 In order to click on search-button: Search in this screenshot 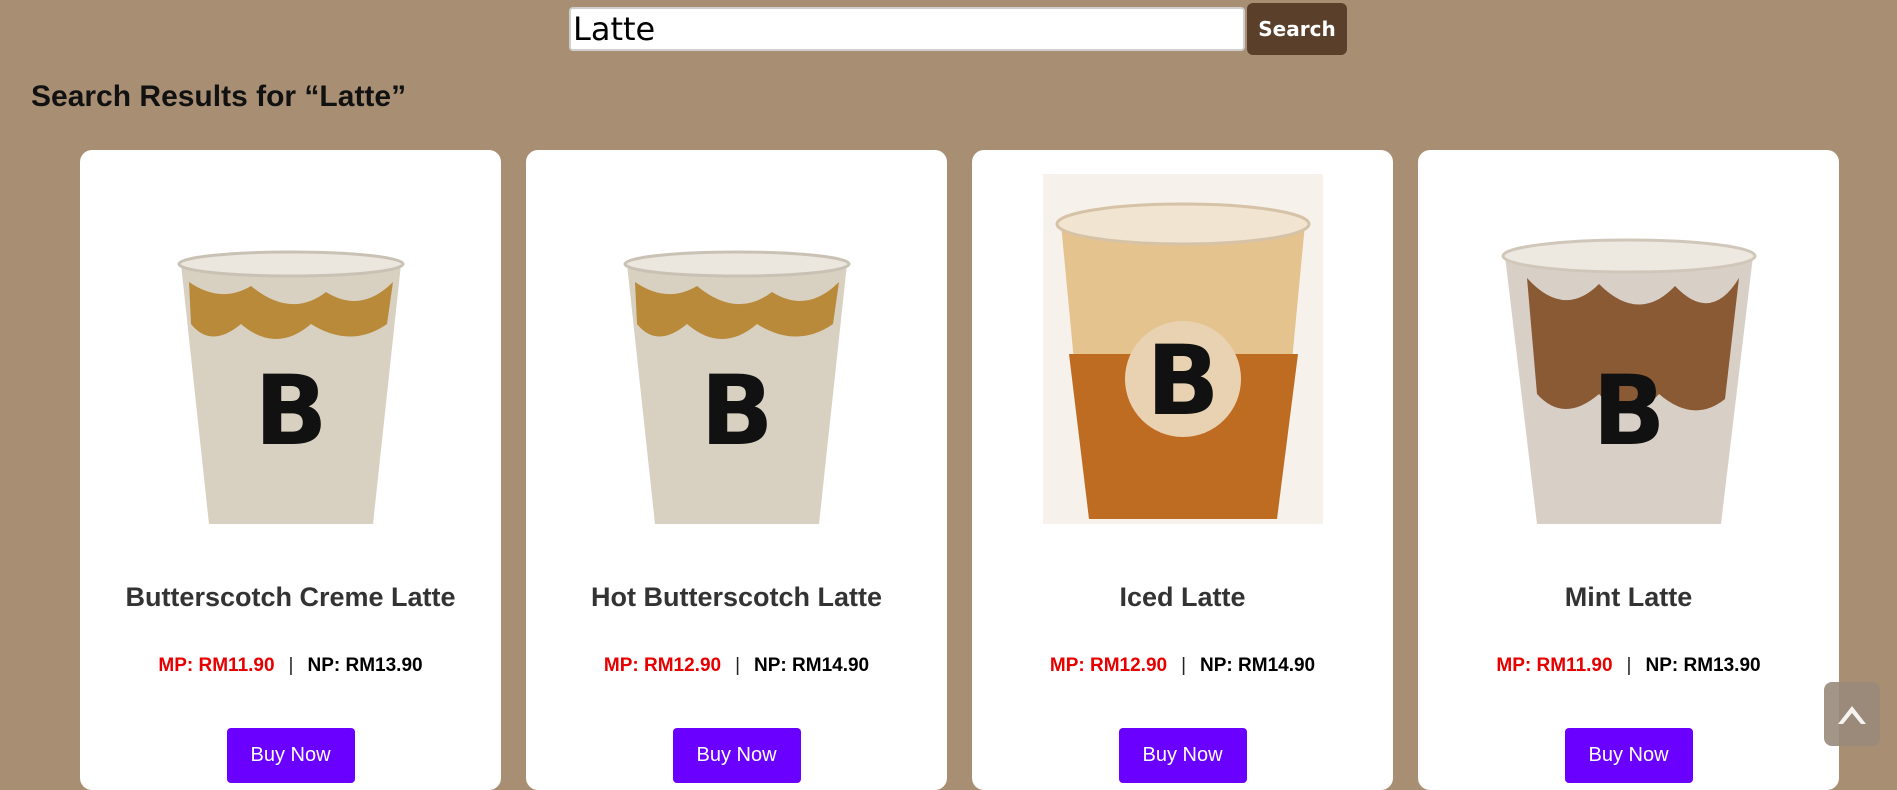, I will do `click(1297, 29)`.